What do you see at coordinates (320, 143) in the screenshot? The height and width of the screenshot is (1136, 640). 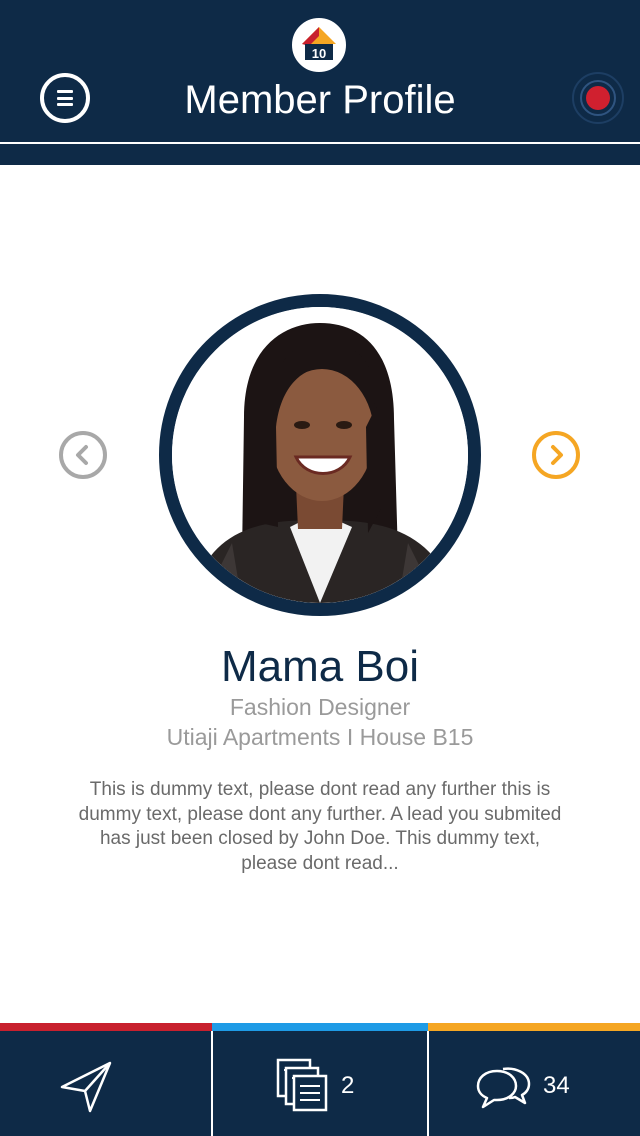 I see `header-divider` at bounding box center [320, 143].